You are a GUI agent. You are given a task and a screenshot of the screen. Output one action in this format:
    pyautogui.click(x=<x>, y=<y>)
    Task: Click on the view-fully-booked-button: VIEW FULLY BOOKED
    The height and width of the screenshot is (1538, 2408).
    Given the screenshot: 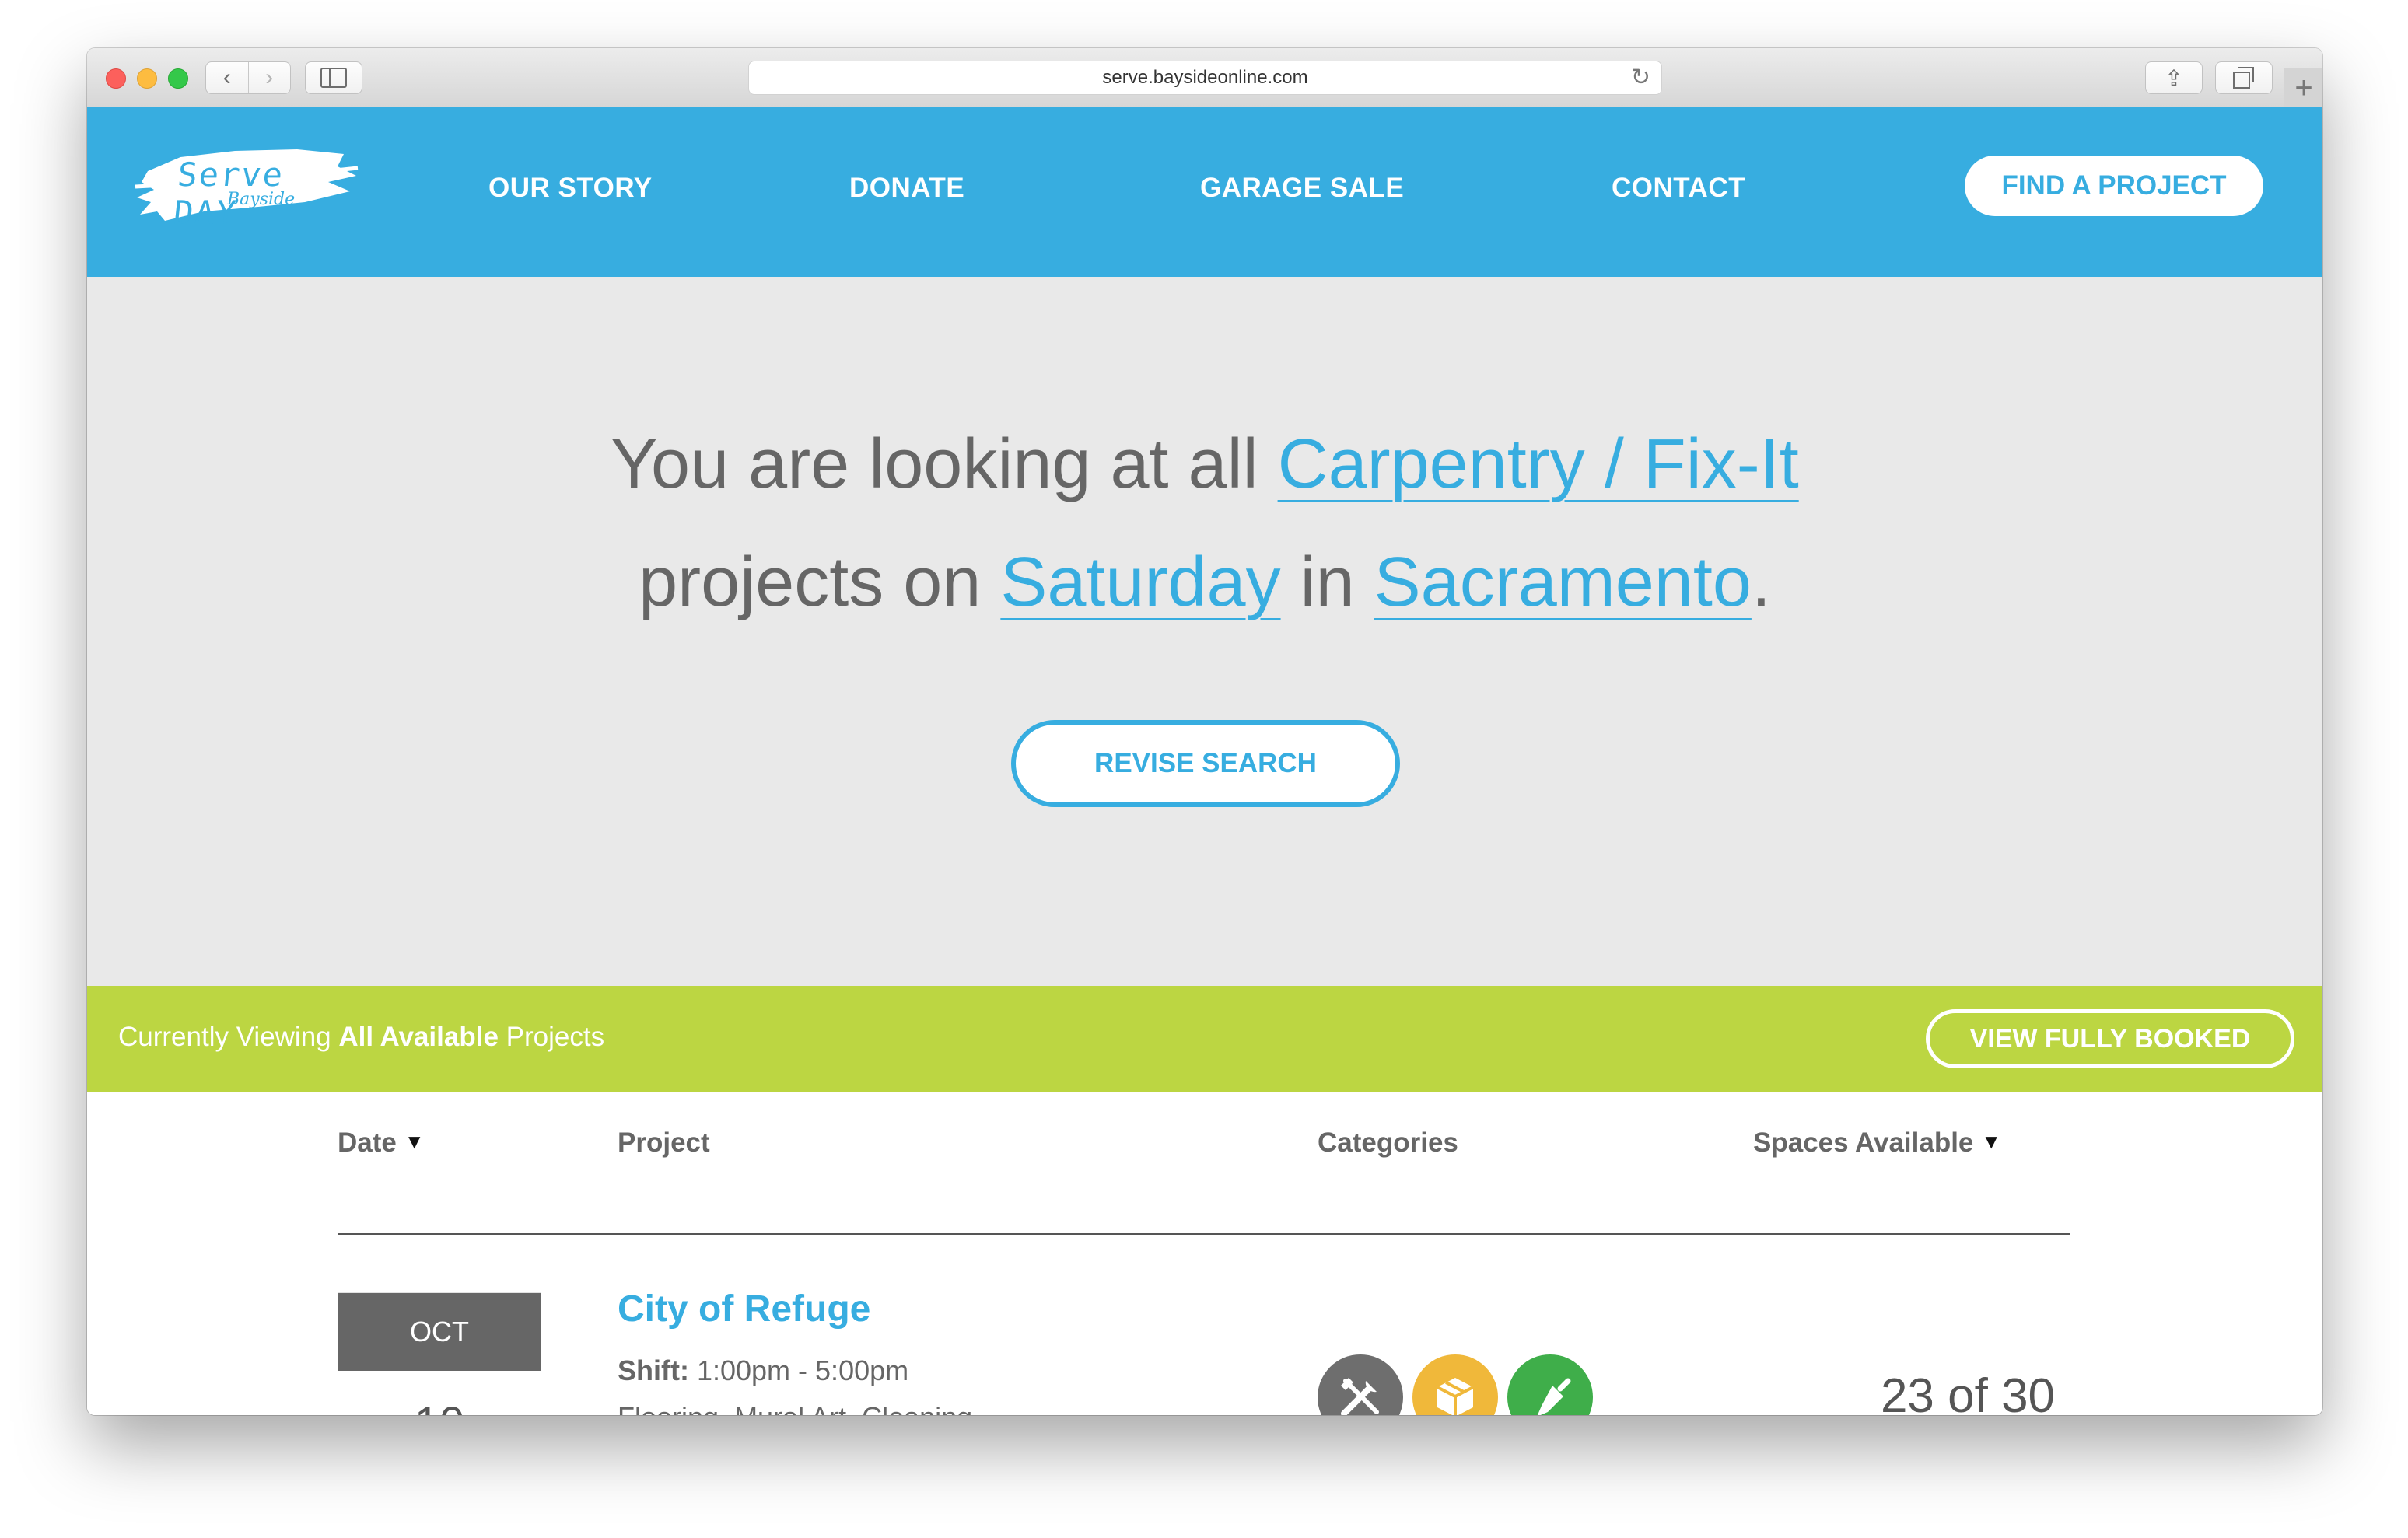 What is the action you would take?
    pyautogui.click(x=2110, y=1038)
    